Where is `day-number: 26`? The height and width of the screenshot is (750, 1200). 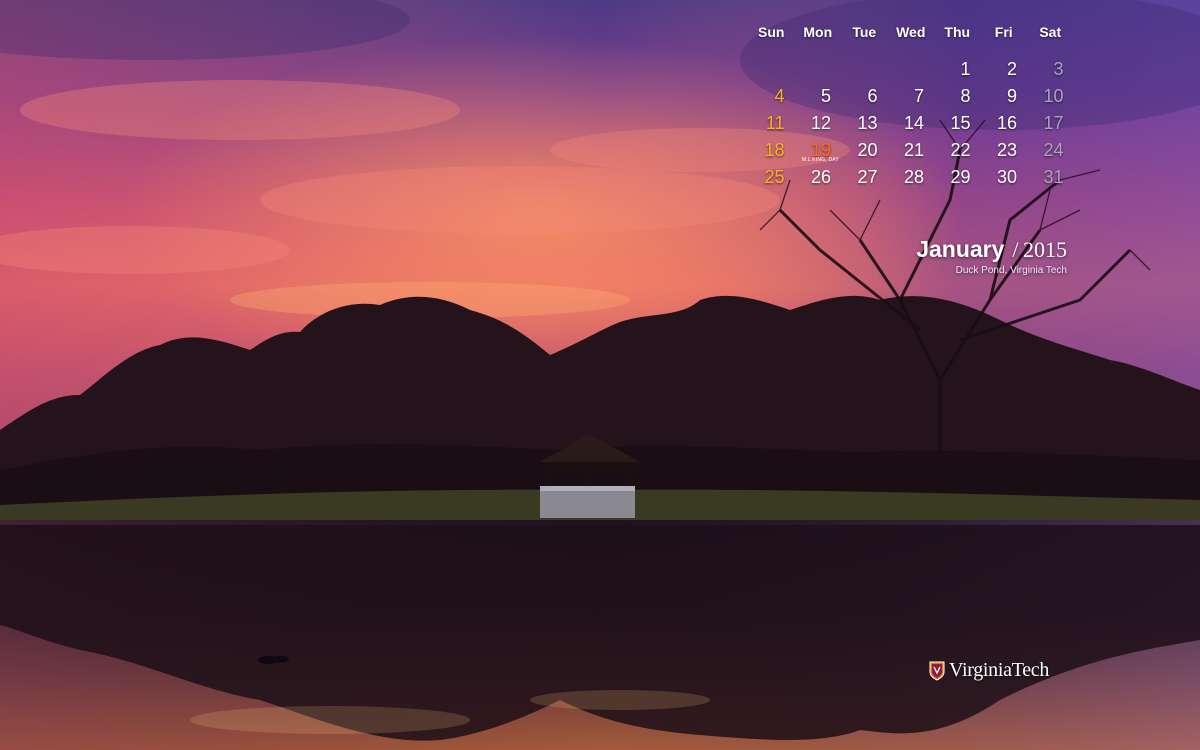 day-number: 26 is located at coordinates (820, 177).